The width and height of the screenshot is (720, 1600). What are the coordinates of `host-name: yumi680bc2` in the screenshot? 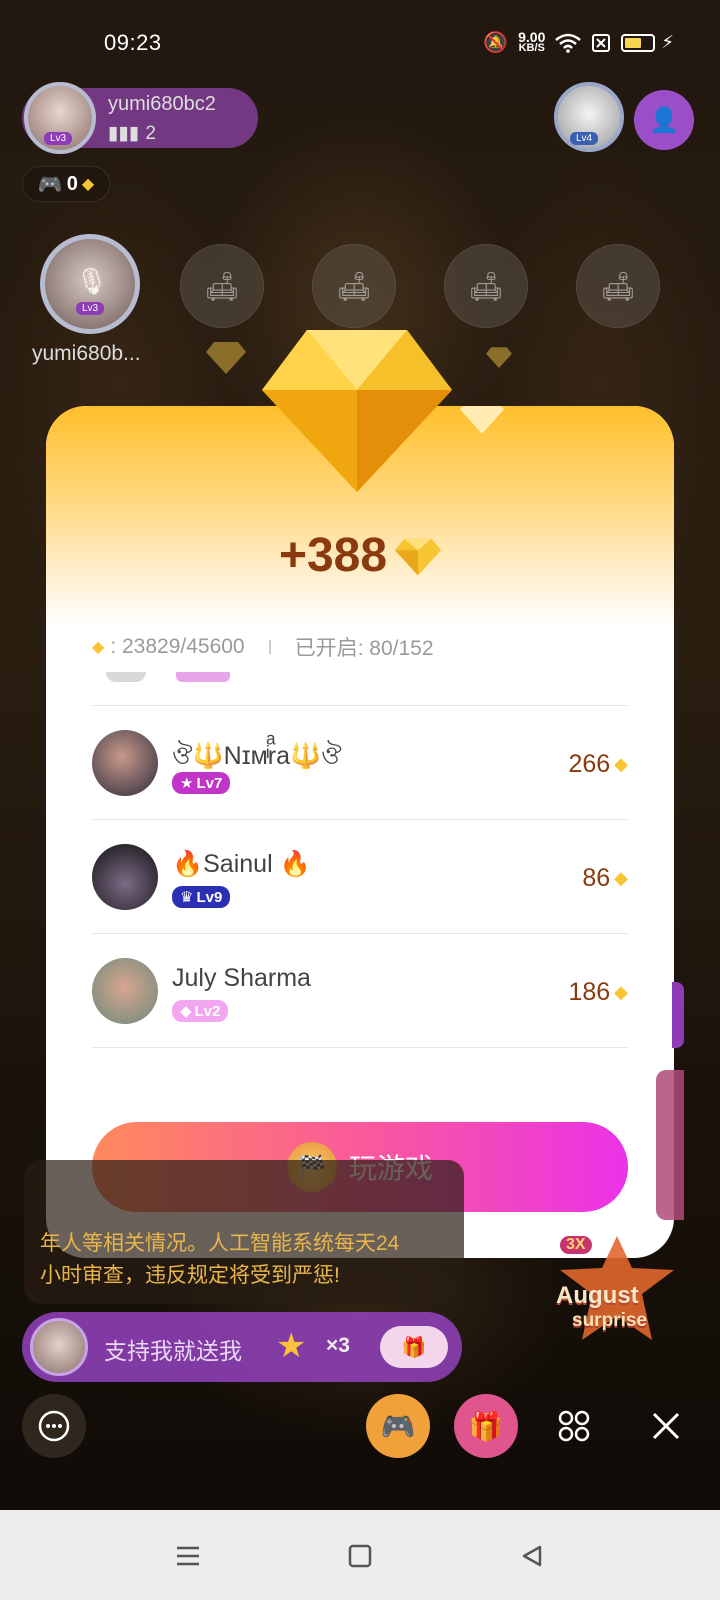 It's located at (162, 104).